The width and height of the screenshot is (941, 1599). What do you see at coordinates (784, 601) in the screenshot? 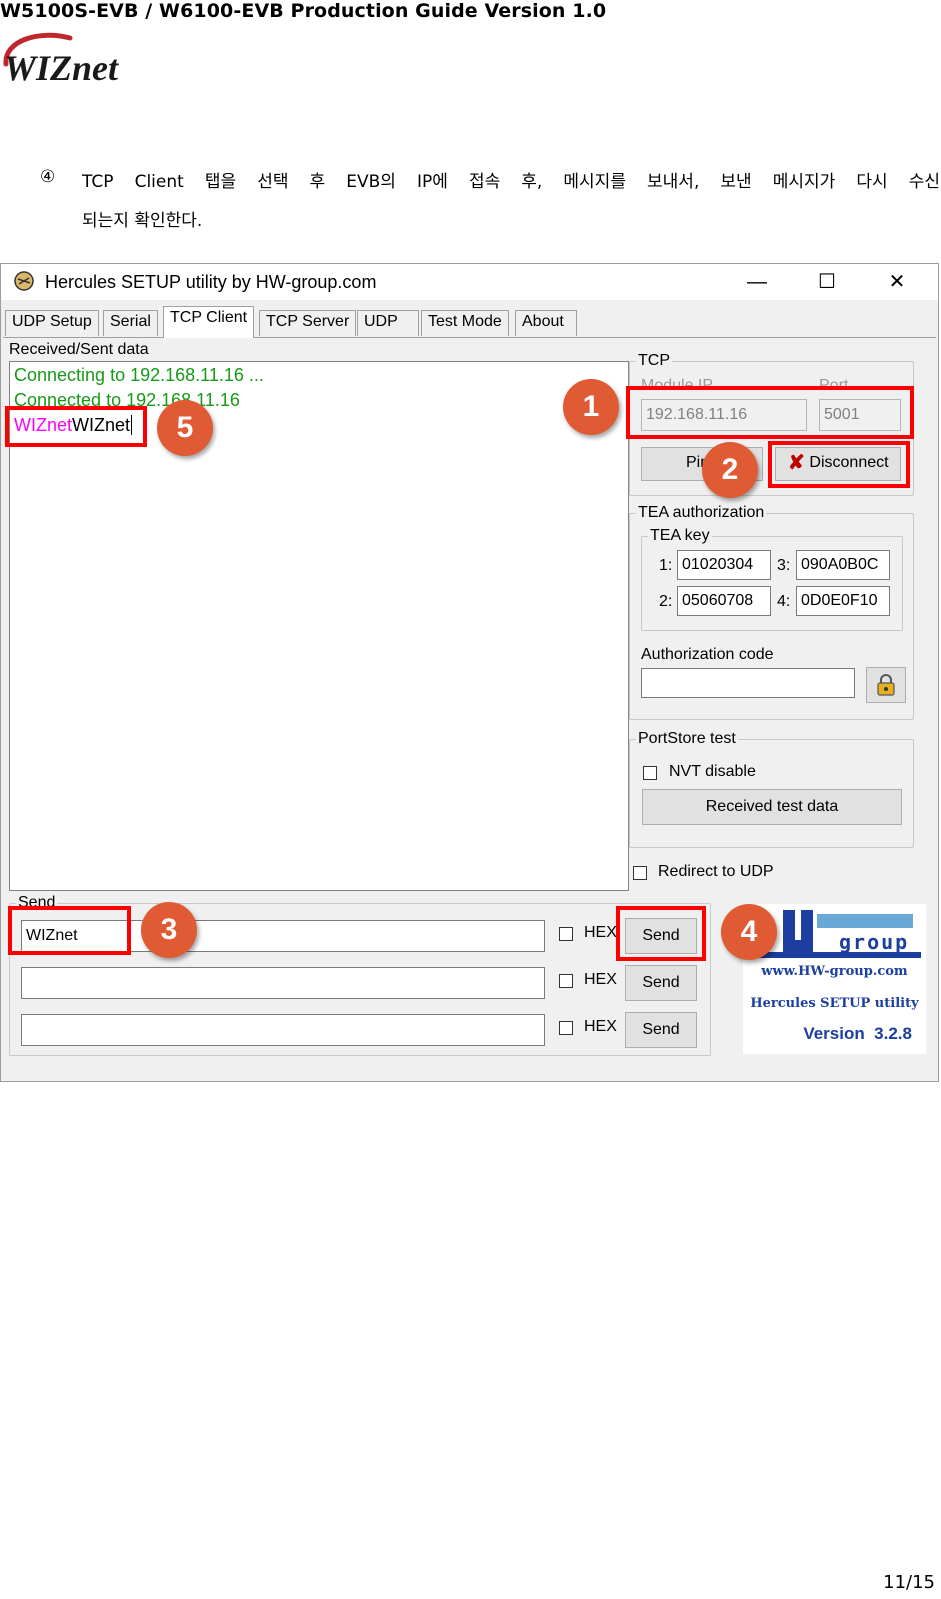
I see `tea-key-4-label: 4:` at bounding box center [784, 601].